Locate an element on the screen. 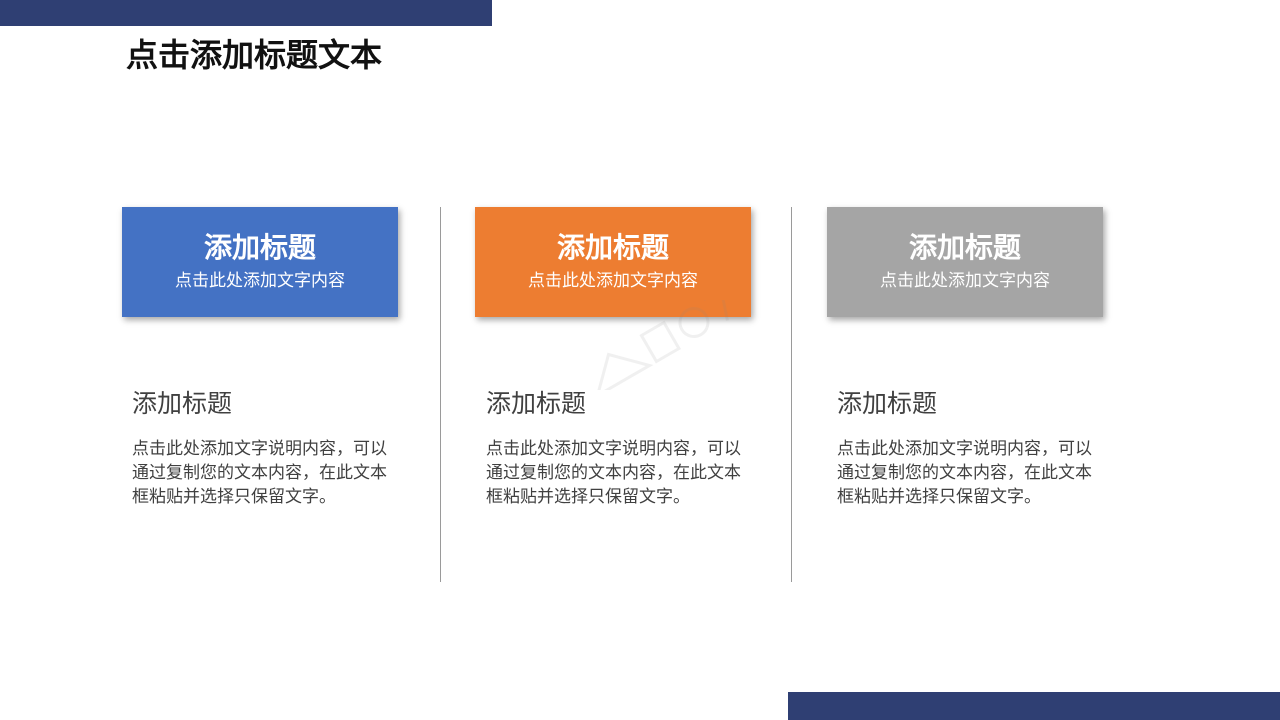  watermark-logo is located at coordinates (662, 345).